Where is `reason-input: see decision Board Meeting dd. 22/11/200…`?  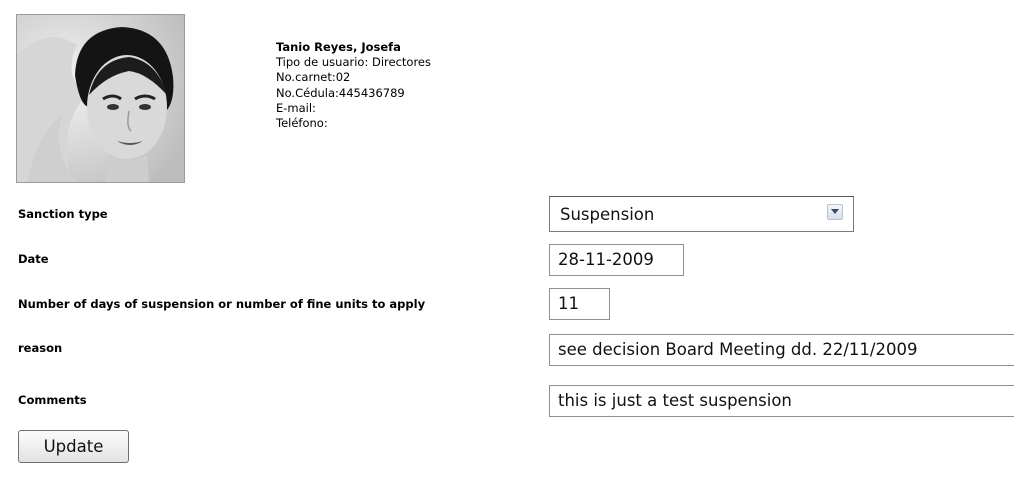
reason-input: see decision Board Meeting dd. 22/11/200… is located at coordinates (781, 350).